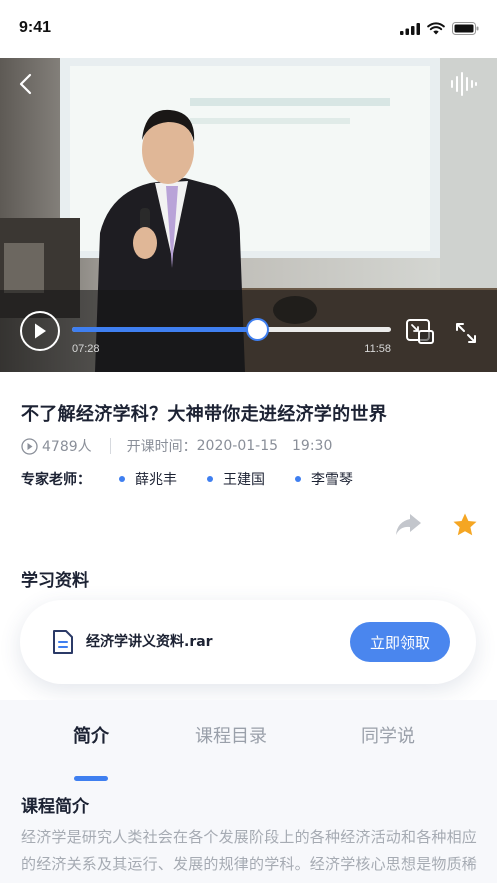 This screenshot has width=497, height=883. I want to click on expert-item: 王建国, so click(236, 479).